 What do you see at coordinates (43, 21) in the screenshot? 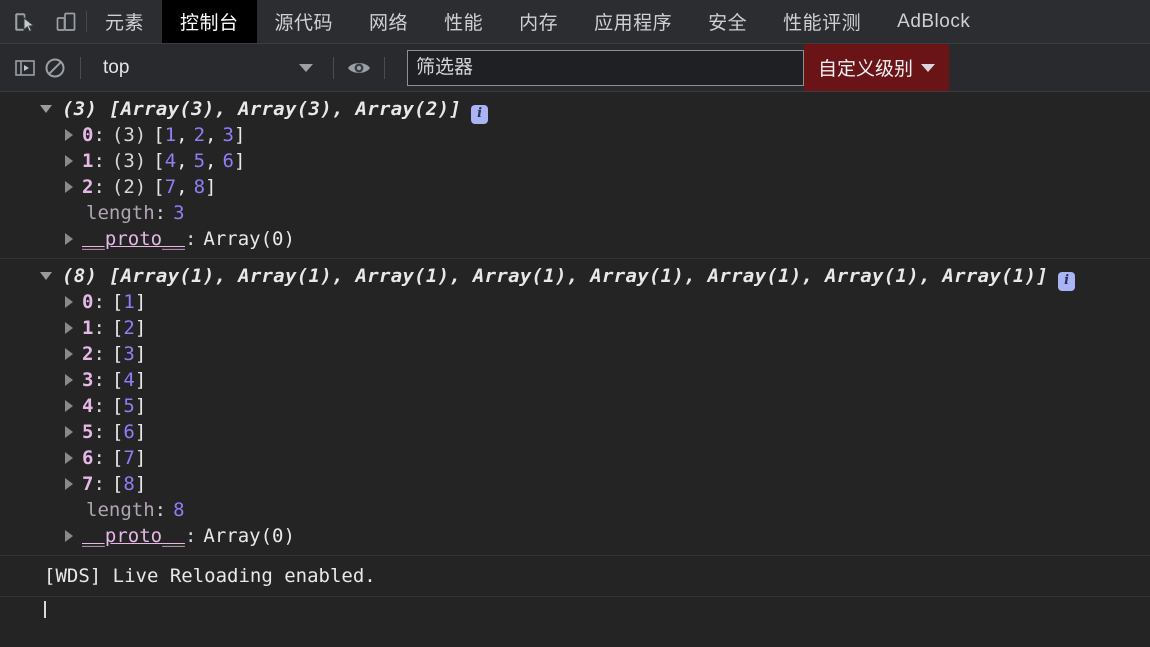
I see `tabbar-icon-group` at bounding box center [43, 21].